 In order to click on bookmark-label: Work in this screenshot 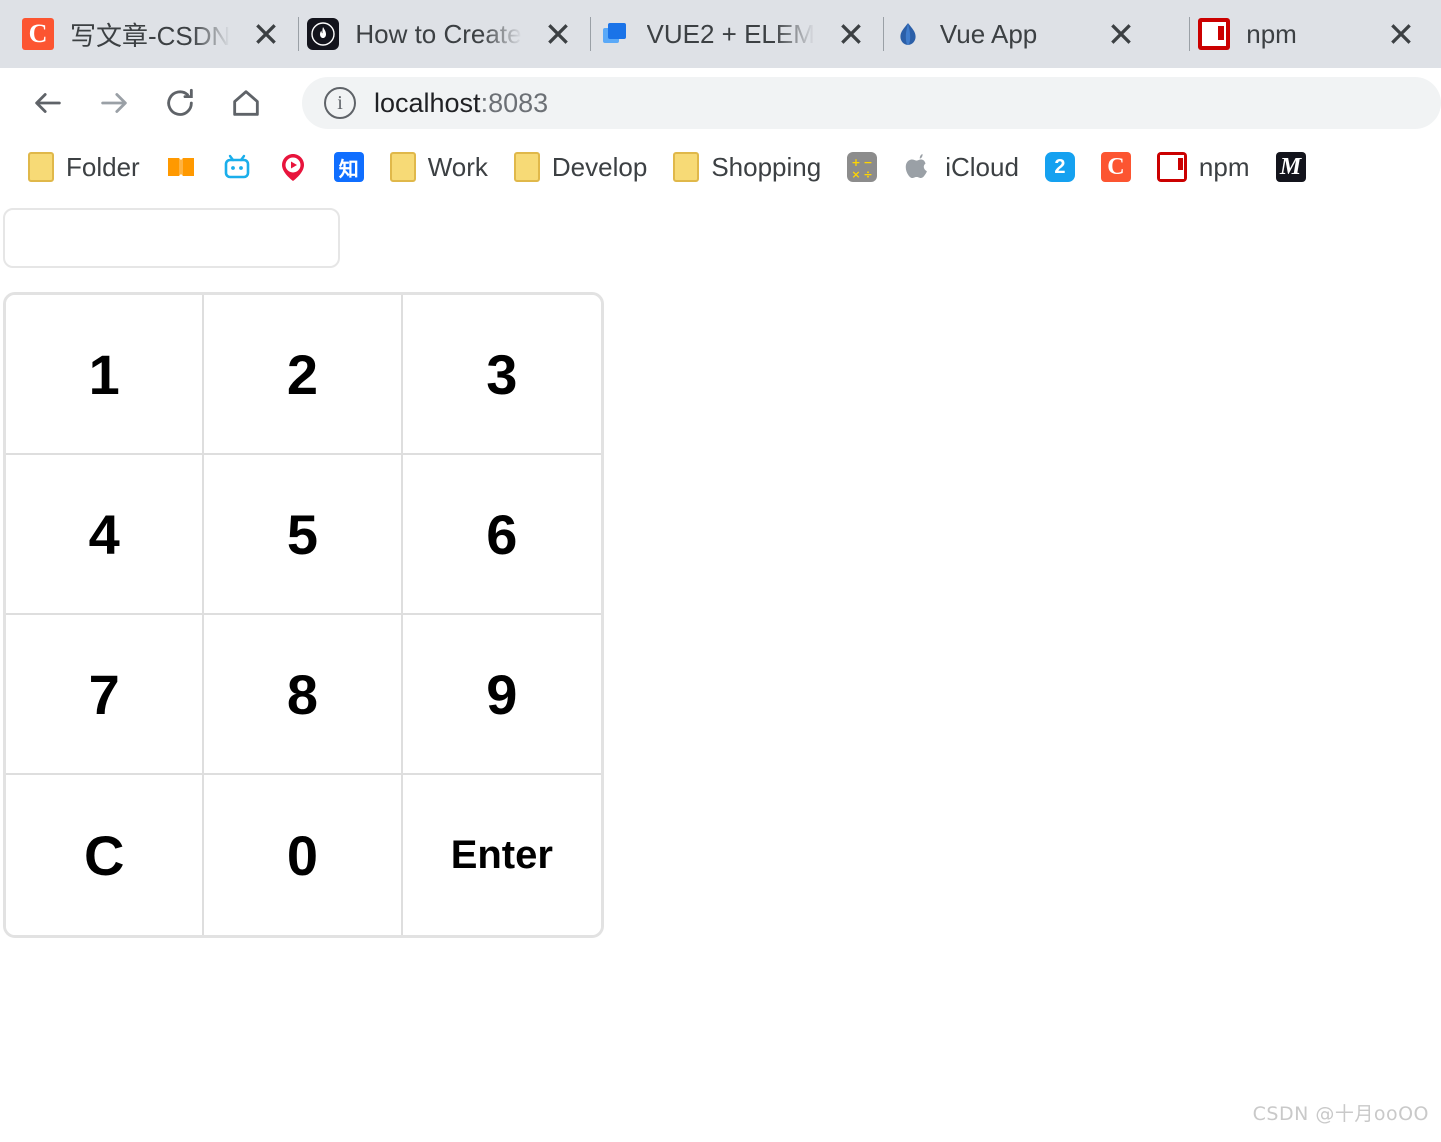, I will do `click(457, 166)`.